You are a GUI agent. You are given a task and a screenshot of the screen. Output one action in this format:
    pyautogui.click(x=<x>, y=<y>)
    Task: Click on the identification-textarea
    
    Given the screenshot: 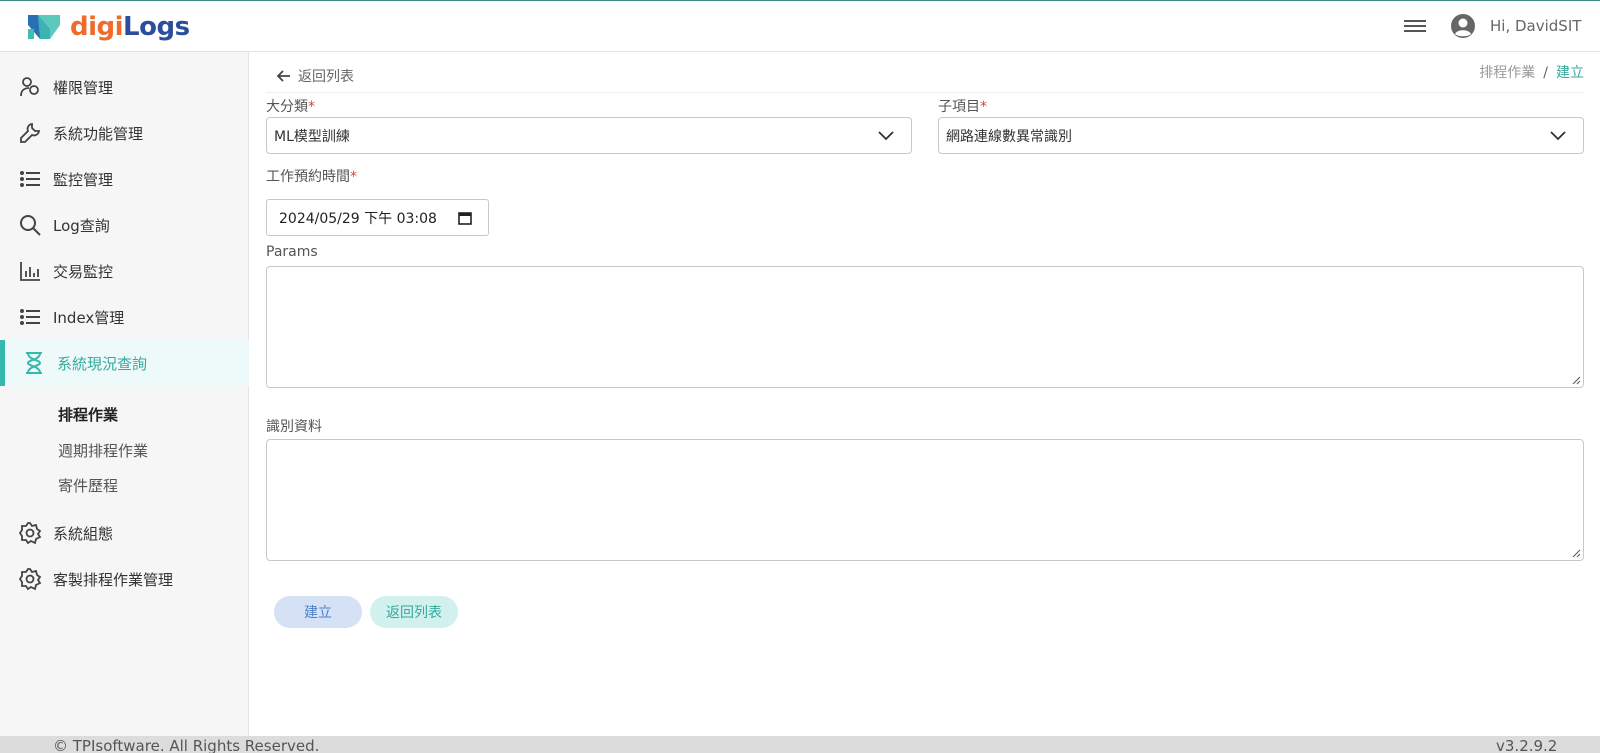 What is the action you would take?
    pyautogui.click(x=925, y=500)
    